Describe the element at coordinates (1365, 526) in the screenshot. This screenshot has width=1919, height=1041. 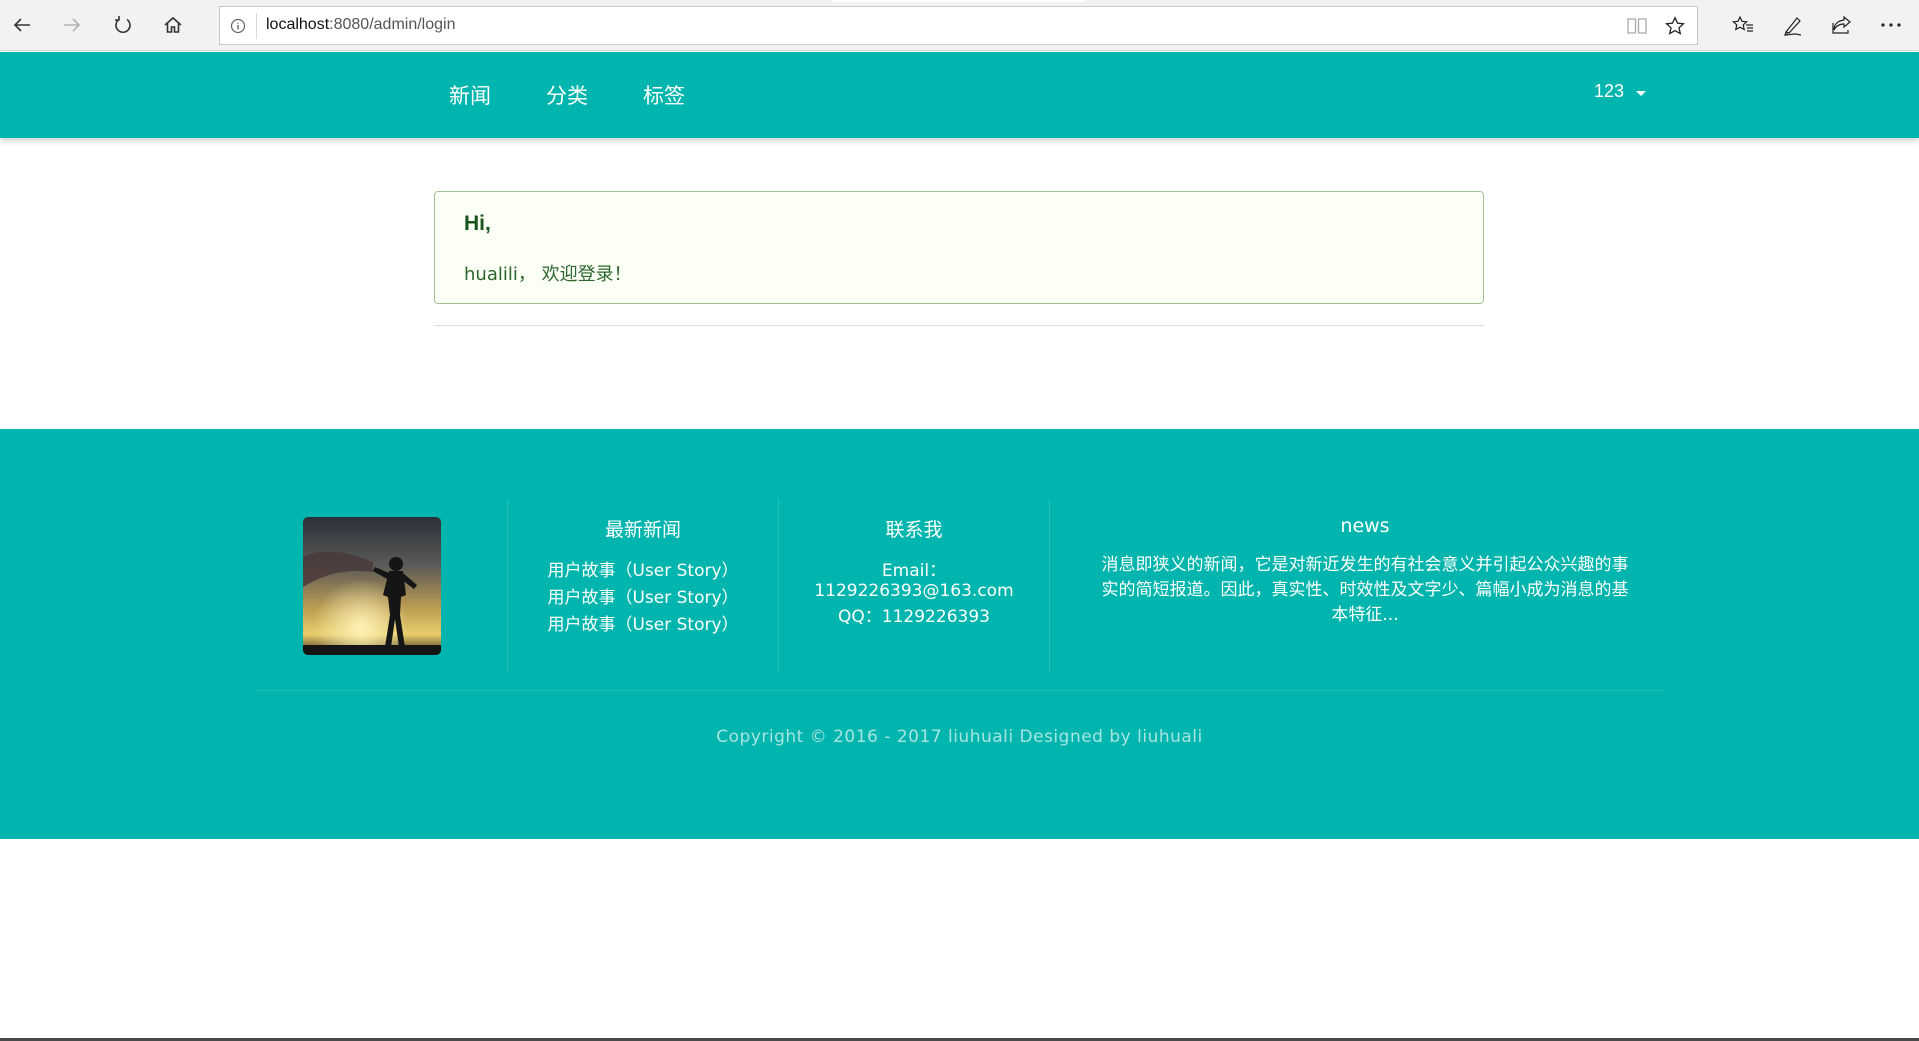
I see `news-title: news` at that location.